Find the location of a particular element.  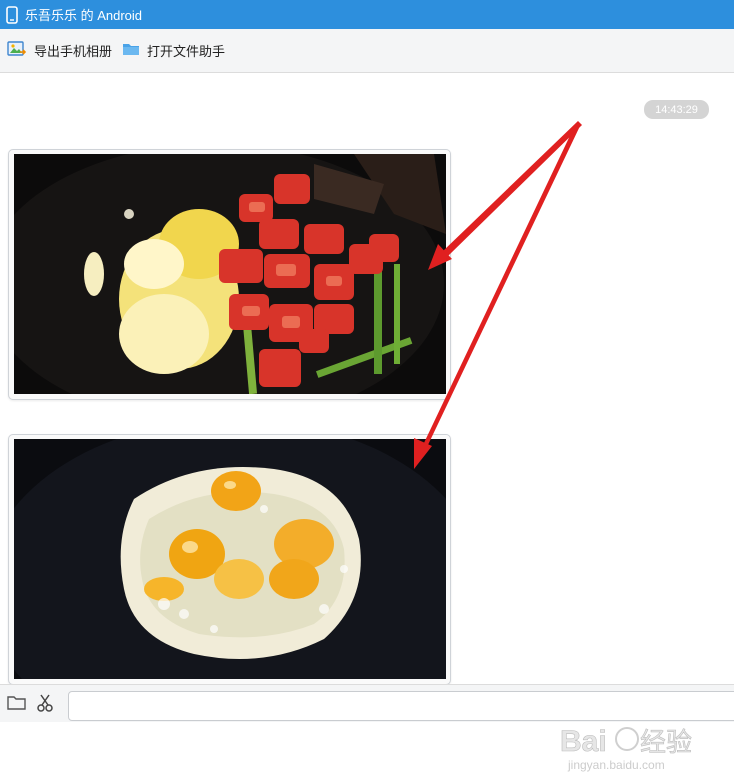

input-bar is located at coordinates (367, 703).